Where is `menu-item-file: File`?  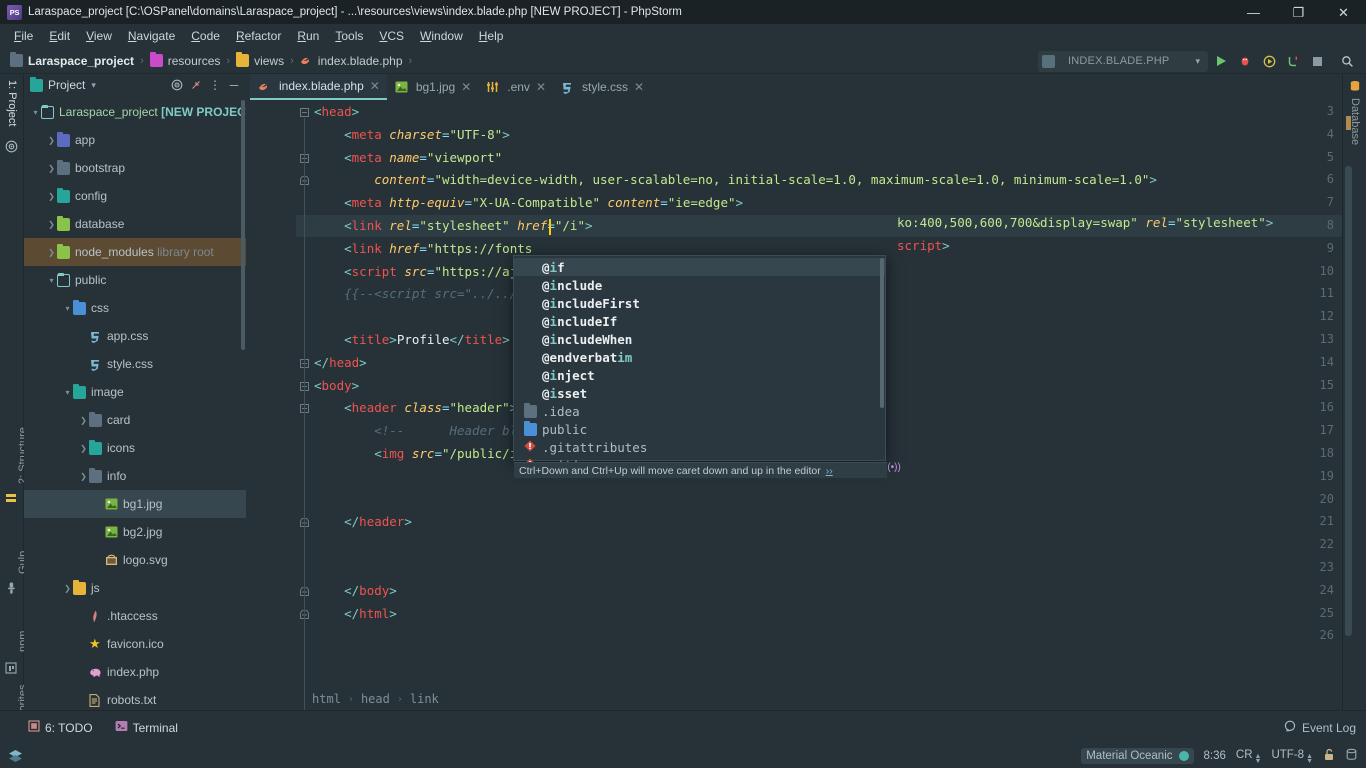 menu-item-file: File is located at coordinates (23, 36).